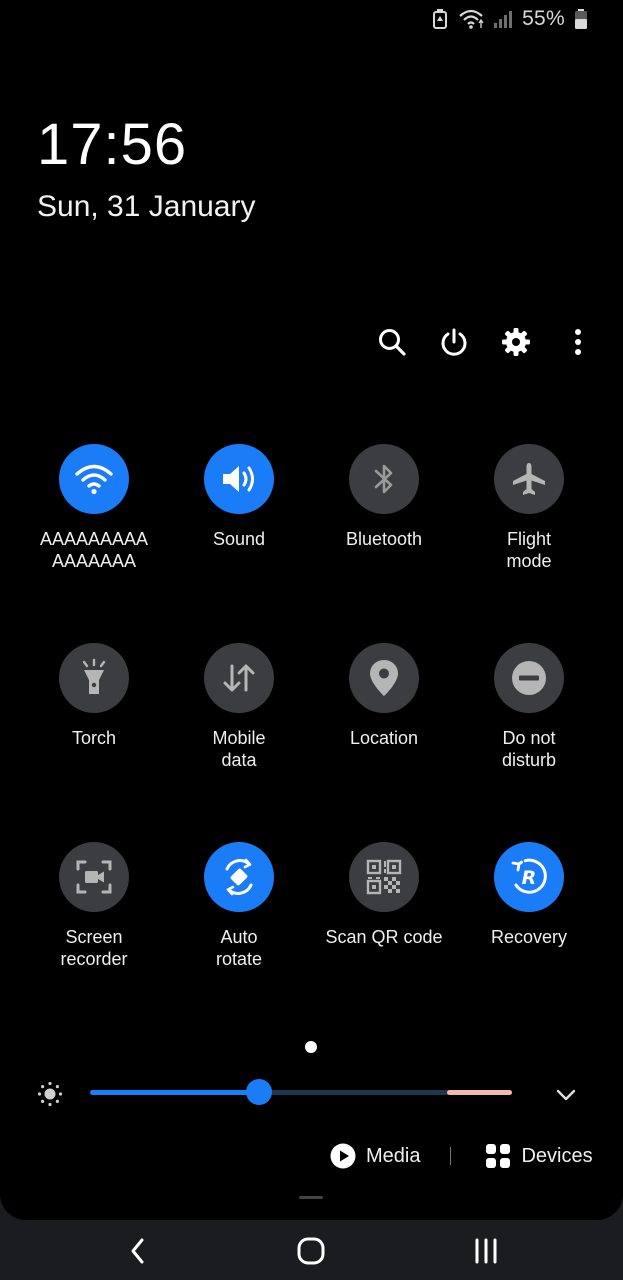 The image size is (623, 1280). I want to click on tile-wifi: AAAAAAAAA AAAAAAA, so click(94, 508).